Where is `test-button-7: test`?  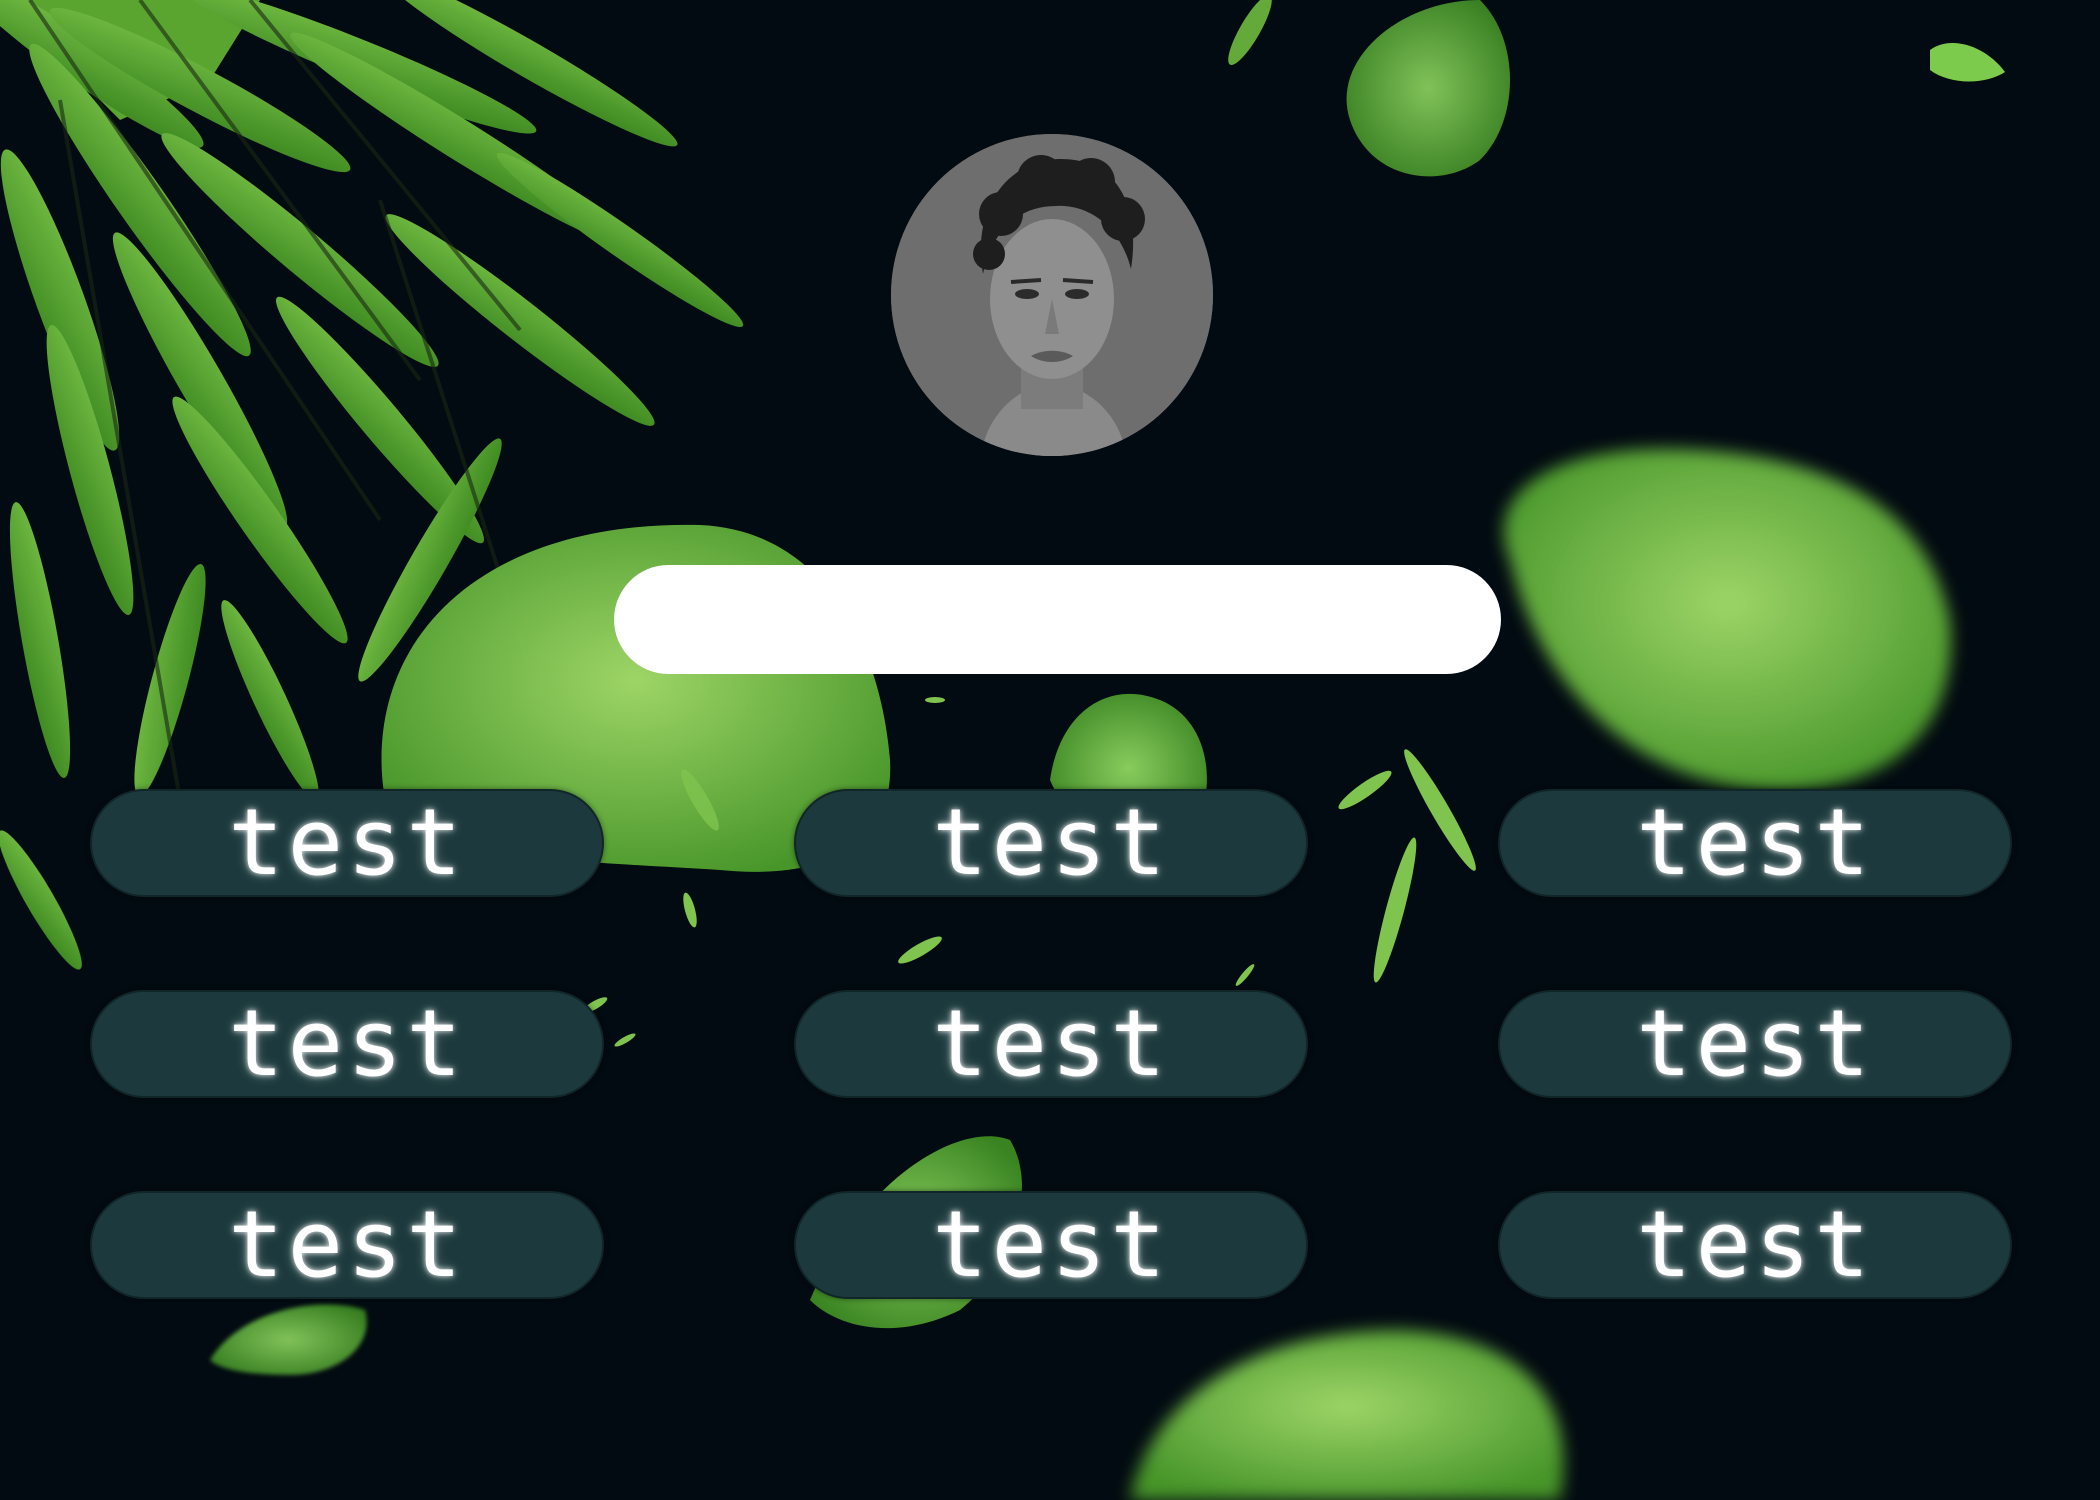
test-button-7: test is located at coordinates (347, 1245).